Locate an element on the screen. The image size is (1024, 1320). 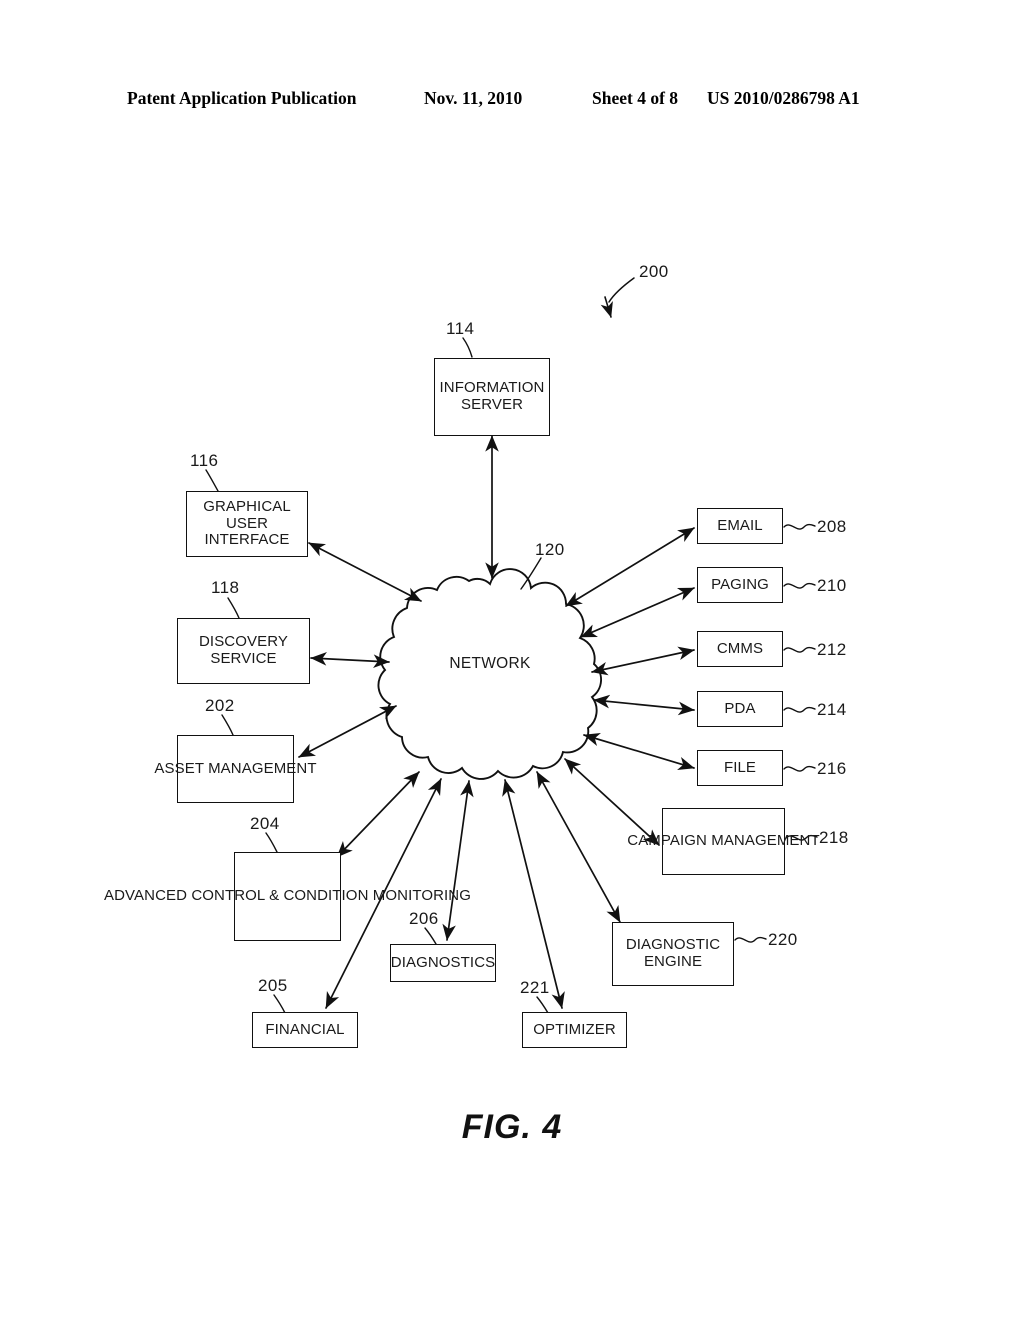
refnum-120: 120 is located at coordinates (550, 549).